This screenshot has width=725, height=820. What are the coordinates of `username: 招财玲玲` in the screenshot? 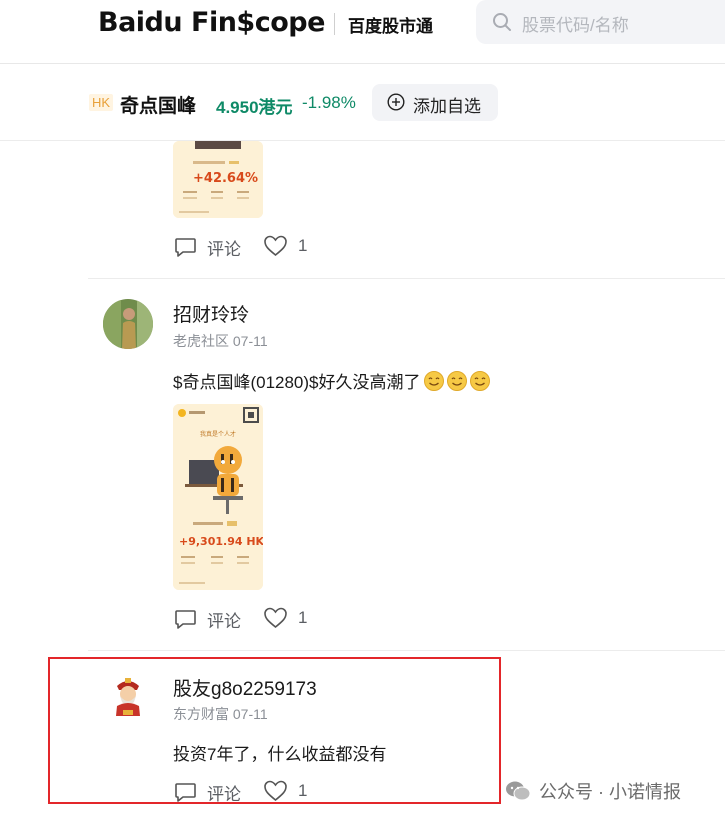 It's located at (211, 313).